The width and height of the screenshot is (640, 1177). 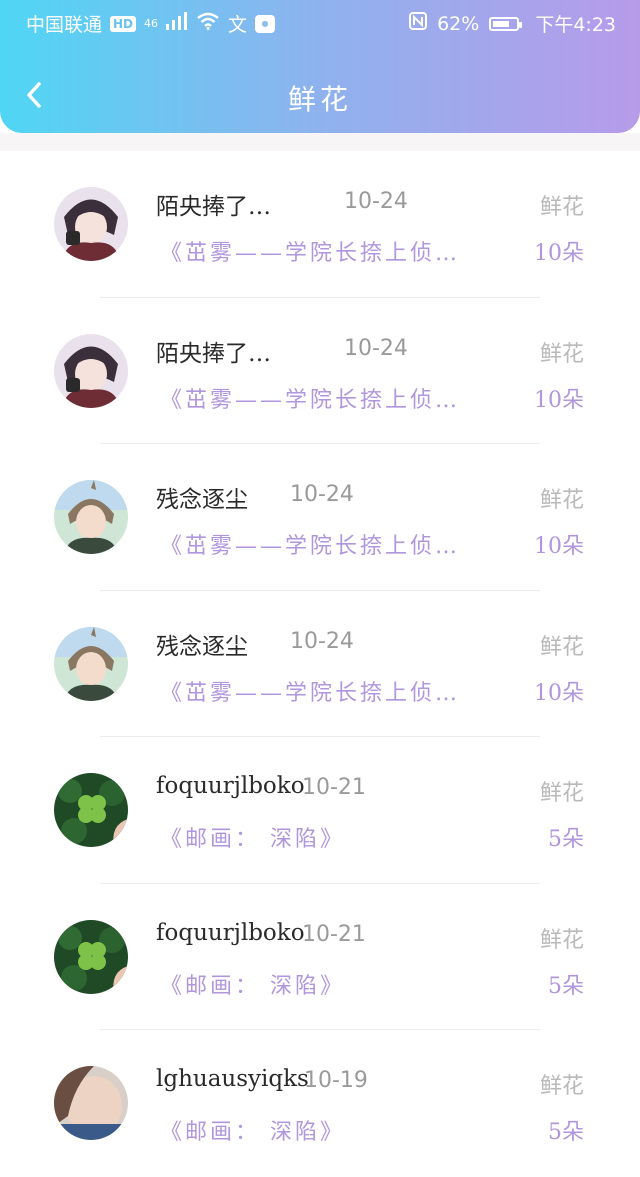 I want to click on list-item: lghuausyiqks 10-19 鲜花 《邮画： 深陷》 5朵, so click(x=320, y=1103).